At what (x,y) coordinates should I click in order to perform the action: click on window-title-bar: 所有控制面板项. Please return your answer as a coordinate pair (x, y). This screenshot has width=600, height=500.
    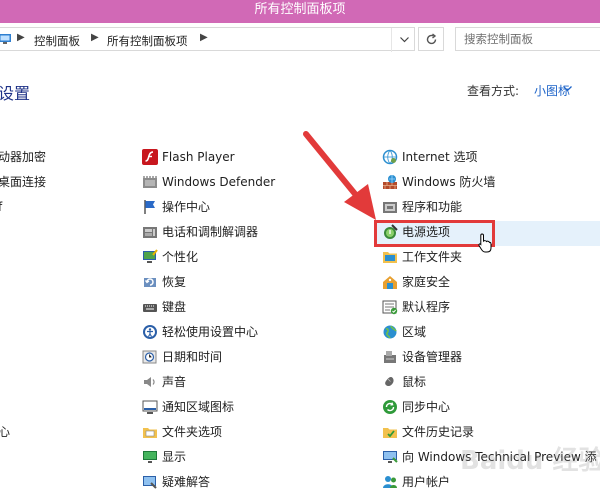
    Looking at the image, I should click on (300, 11).